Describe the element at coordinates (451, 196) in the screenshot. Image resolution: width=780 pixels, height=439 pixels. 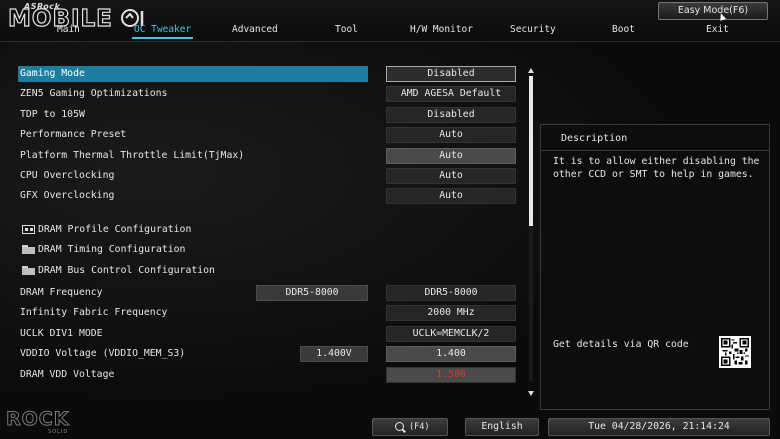
I see `gfx-overclocking-value: Auto` at that location.